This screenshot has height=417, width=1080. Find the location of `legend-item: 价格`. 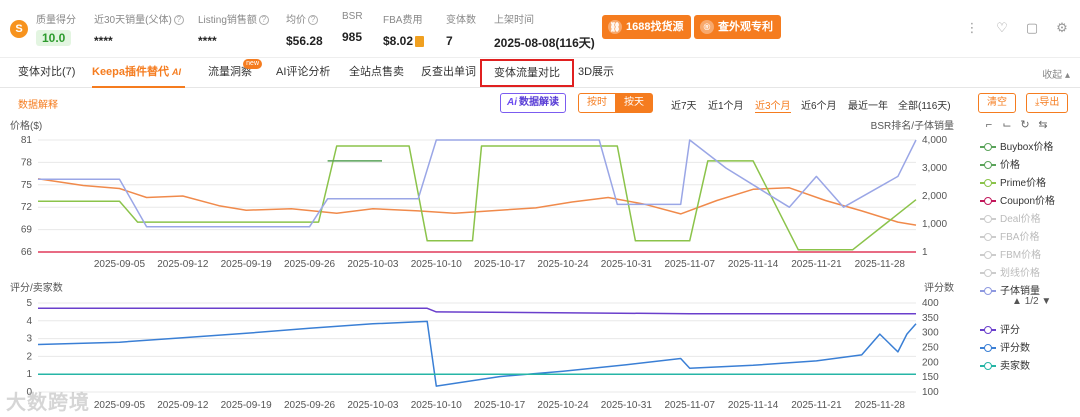

legend-item: 价格 is located at coordinates (1017, 166).